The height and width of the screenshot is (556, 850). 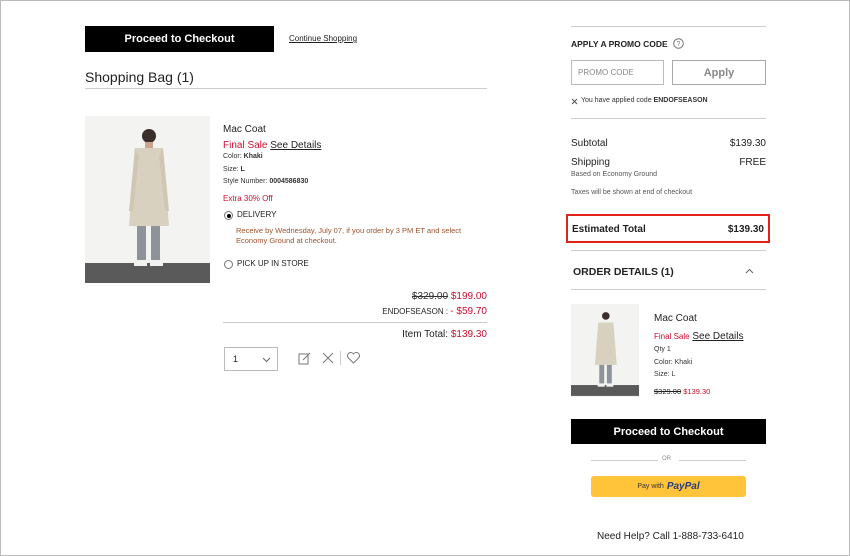 I want to click on estimated-total-box: Estimated Total $139.30, so click(x=668, y=228).